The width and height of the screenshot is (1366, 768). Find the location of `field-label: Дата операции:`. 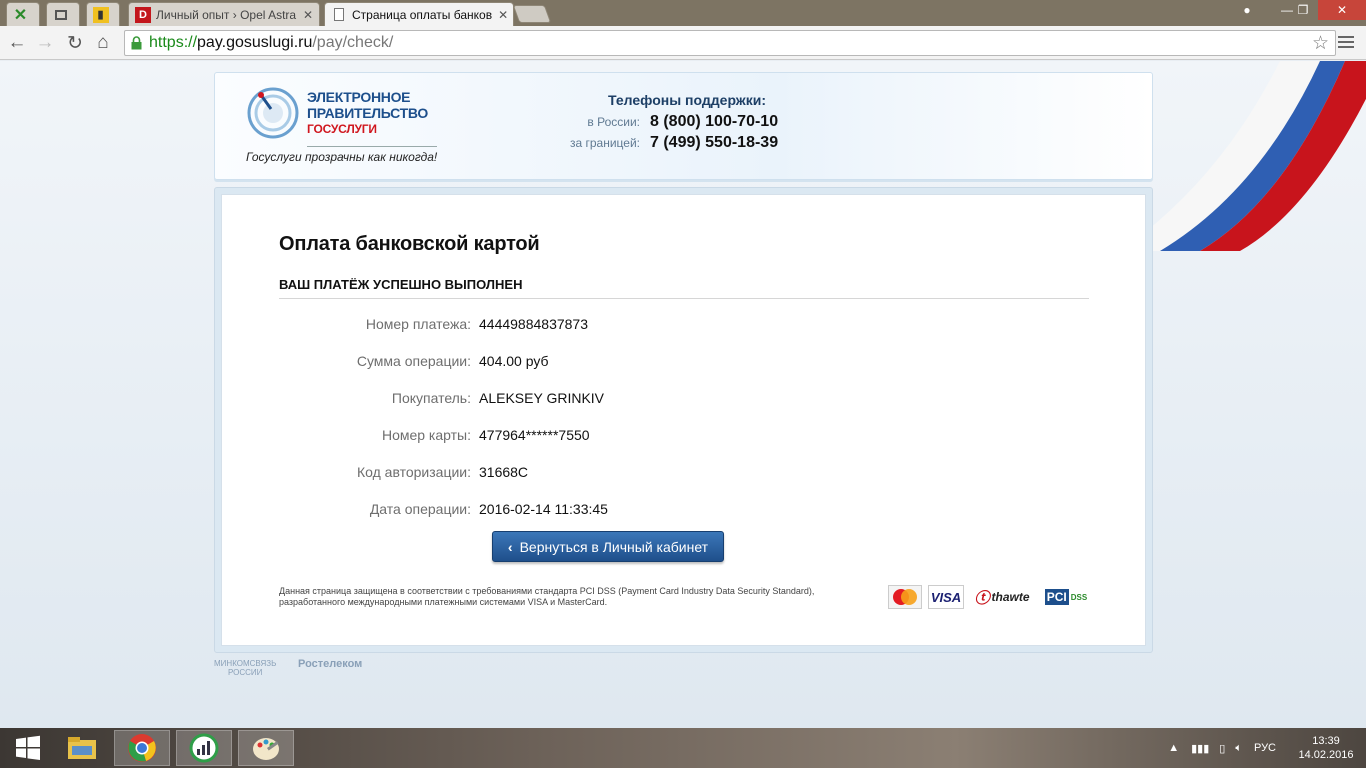

field-label: Дата операции: is located at coordinates (420, 509).